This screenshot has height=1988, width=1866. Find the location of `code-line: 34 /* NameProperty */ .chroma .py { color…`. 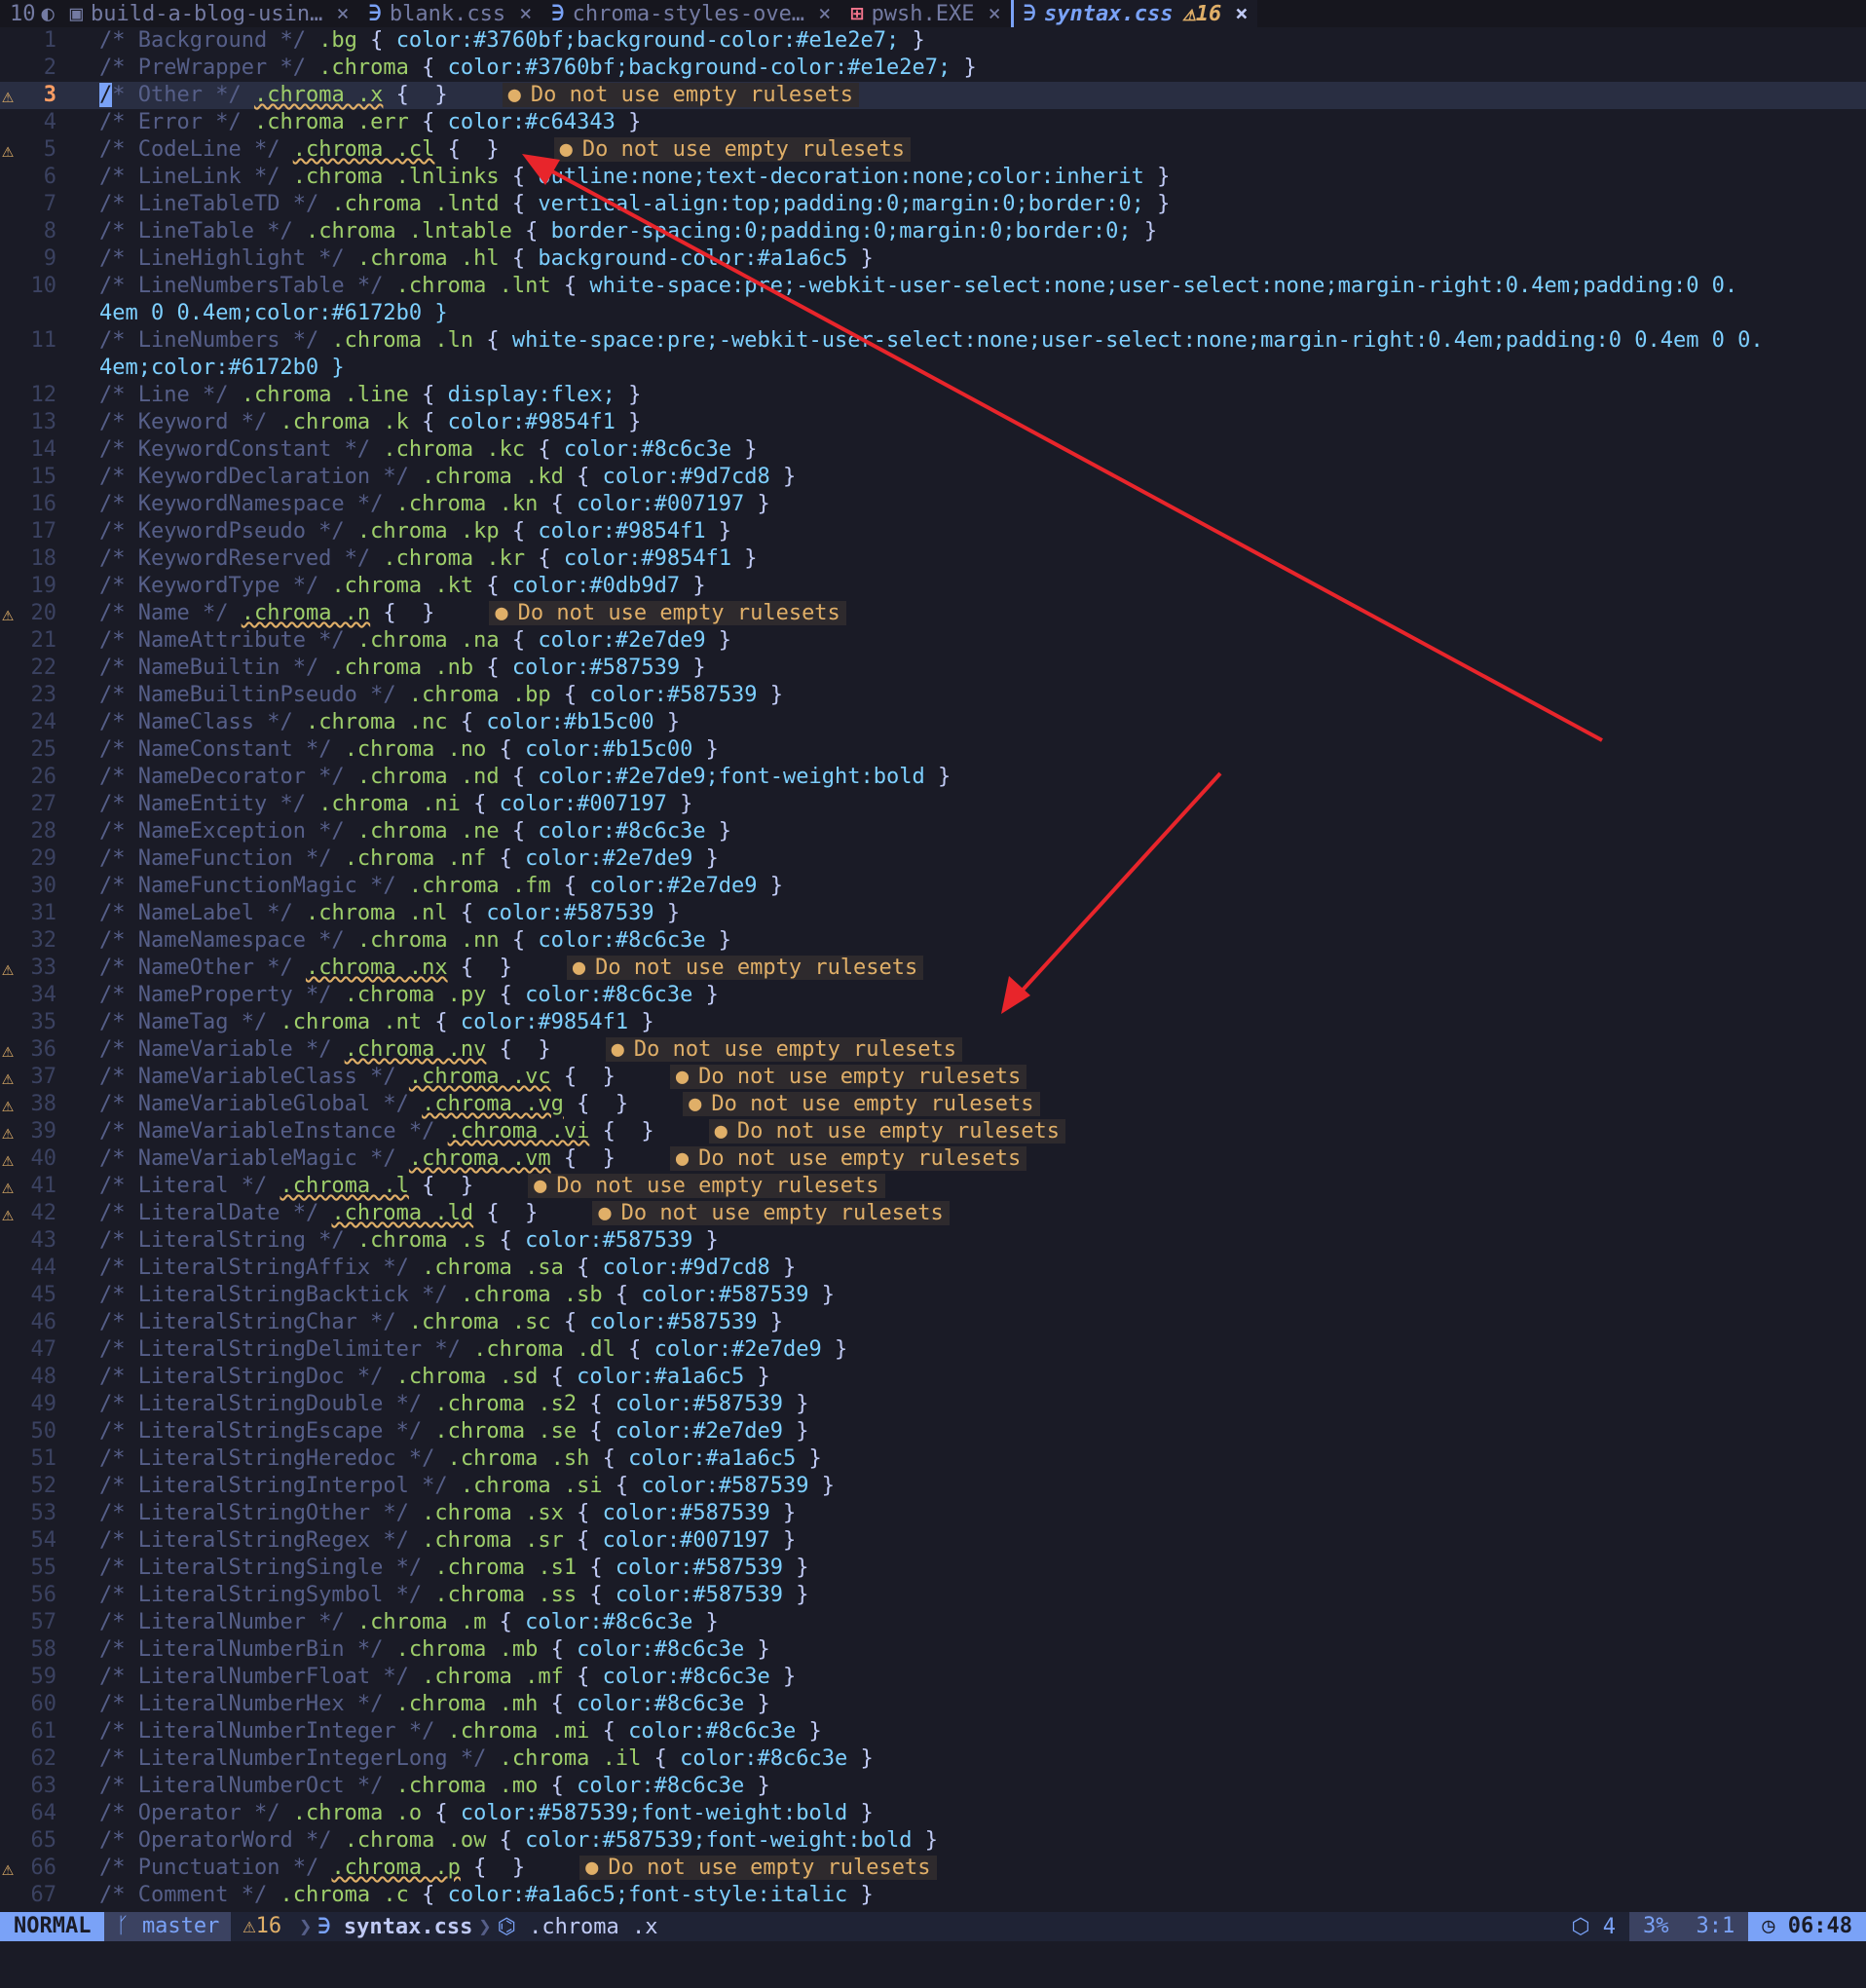

code-line: 34 /* NameProperty */ .chroma .py { color… is located at coordinates (933, 996).